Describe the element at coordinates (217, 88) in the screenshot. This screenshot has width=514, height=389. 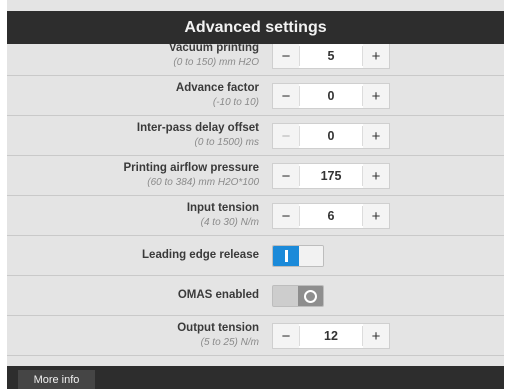
I see `setting-label: Advance factor` at that location.